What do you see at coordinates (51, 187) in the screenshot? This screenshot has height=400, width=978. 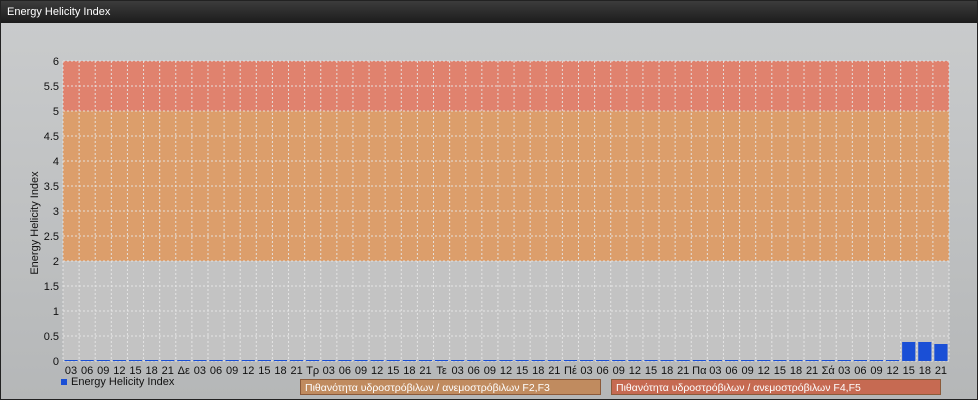 I see `y-tick-label: 3.5` at bounding box center [51, 187].